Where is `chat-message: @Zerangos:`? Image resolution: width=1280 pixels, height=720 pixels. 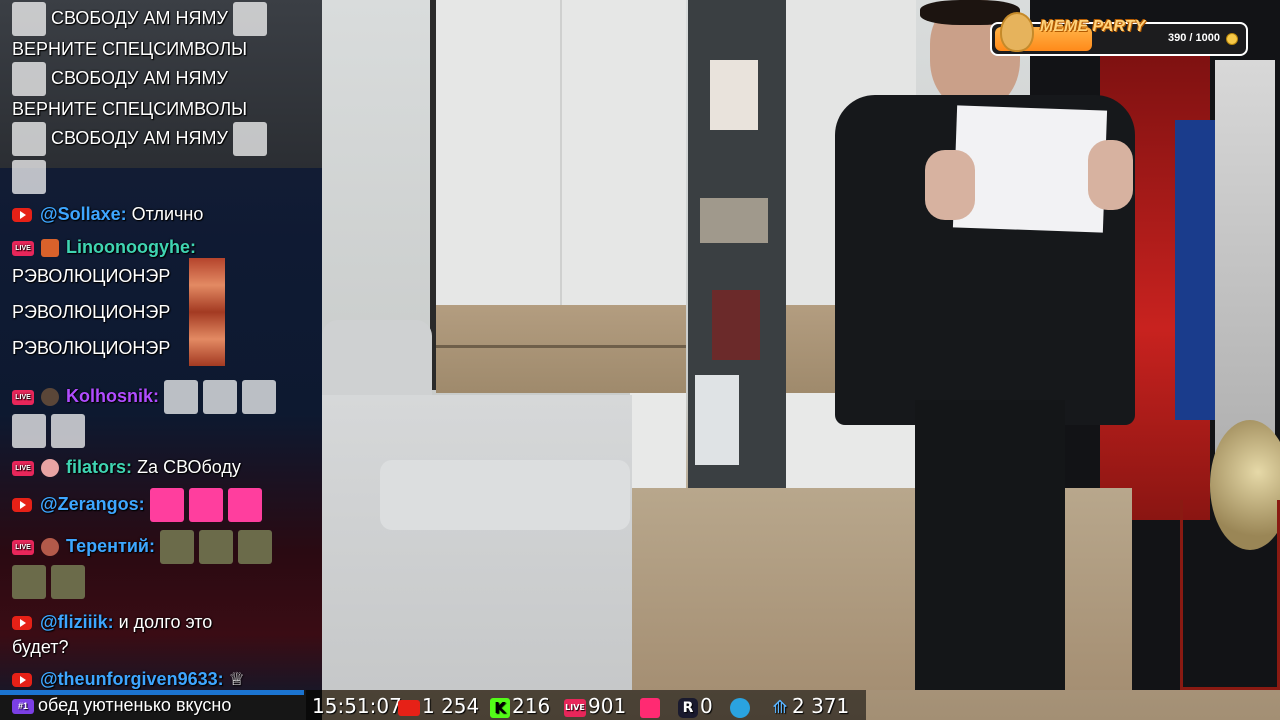 chat-message: @Zerangos: is located at coordinates (137, 505).